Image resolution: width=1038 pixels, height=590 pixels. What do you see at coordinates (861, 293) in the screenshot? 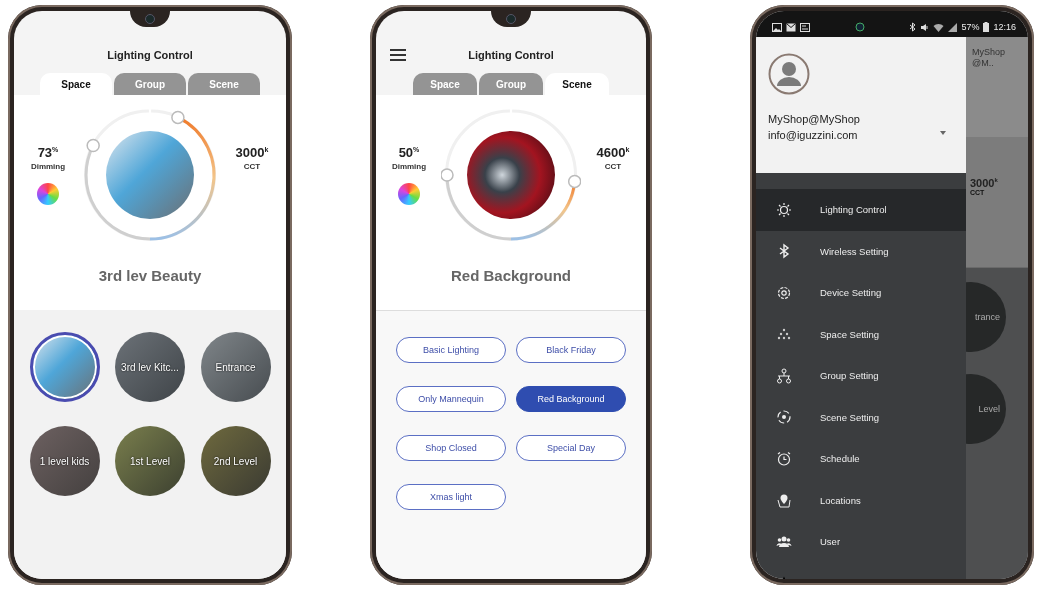
I see `menu-item: Device Setting` at bounding box center [861, 293].